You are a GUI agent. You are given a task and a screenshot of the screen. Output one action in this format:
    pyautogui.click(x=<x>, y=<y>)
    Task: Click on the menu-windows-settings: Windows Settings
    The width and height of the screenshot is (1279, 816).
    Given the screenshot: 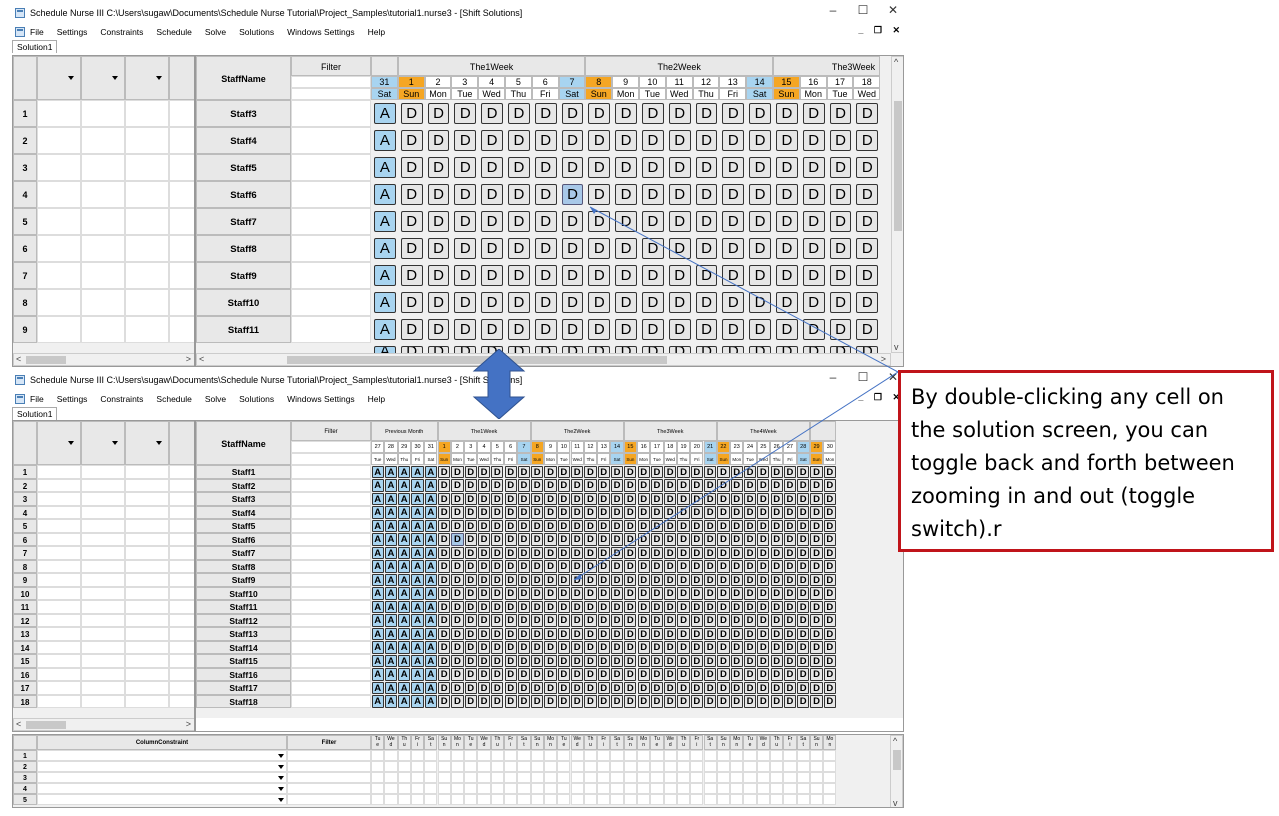 What is the action you would take?
    pyautogui.click(x=321, y=32)
    